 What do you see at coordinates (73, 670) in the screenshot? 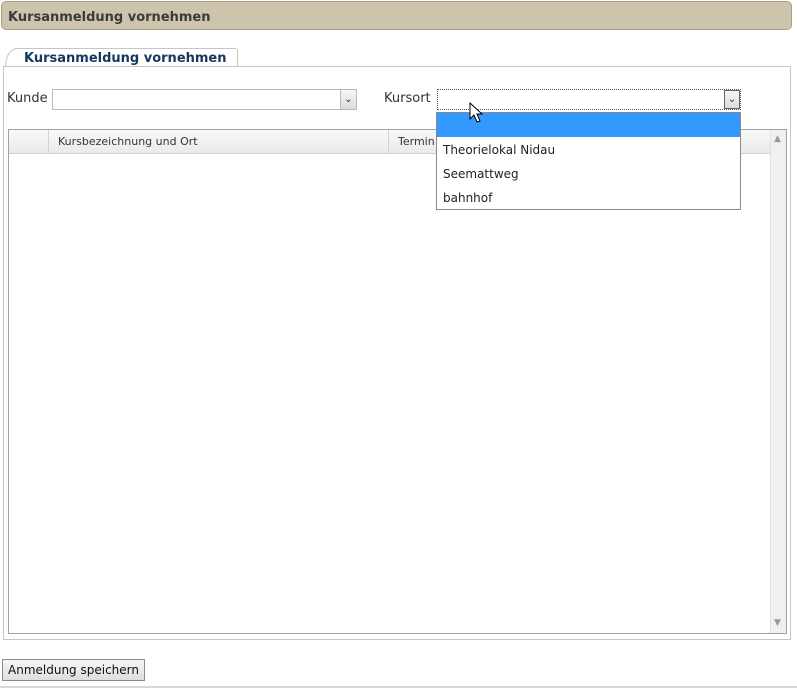
I see `save-registration-button: Anmeldung speichern` at bounding box center [73, 670].